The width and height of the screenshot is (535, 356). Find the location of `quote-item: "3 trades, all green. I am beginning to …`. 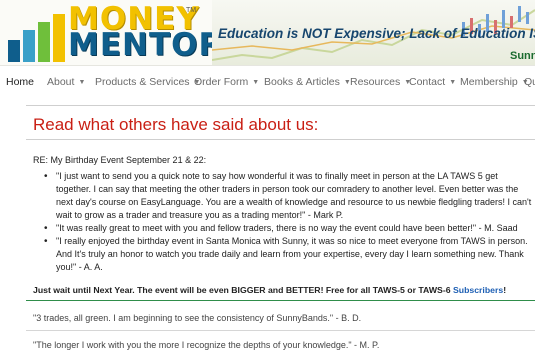

quote-item: "3 trades, all green. I am beginning to … is located at coordinates (197, 318).